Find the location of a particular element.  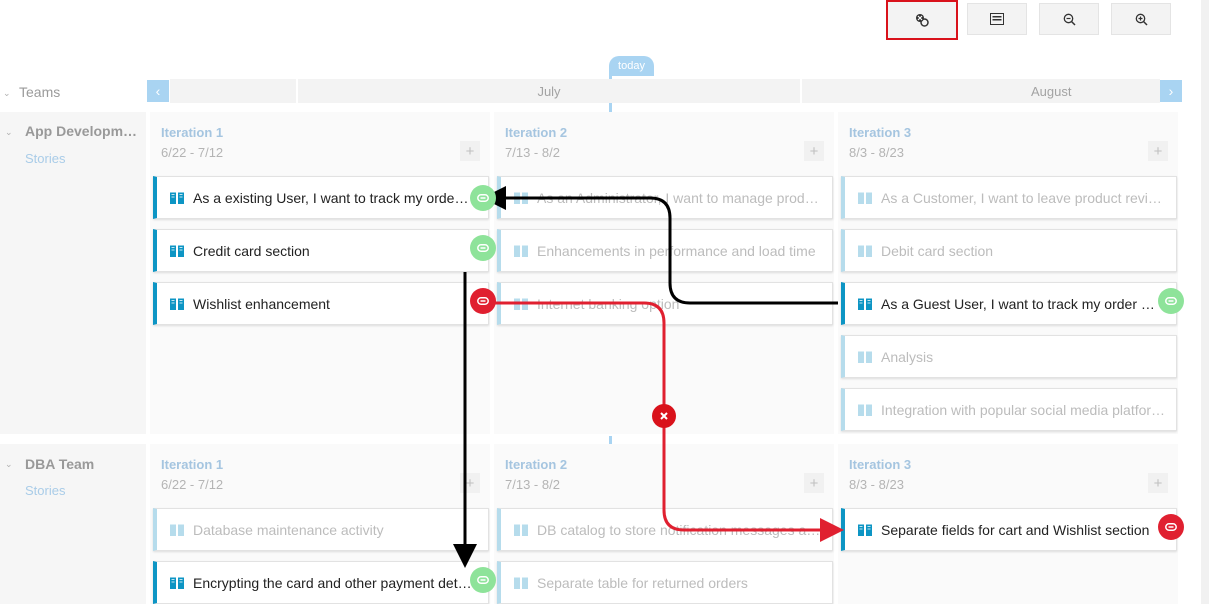

zoom-in-icon is located at coordinates (1141, 19).